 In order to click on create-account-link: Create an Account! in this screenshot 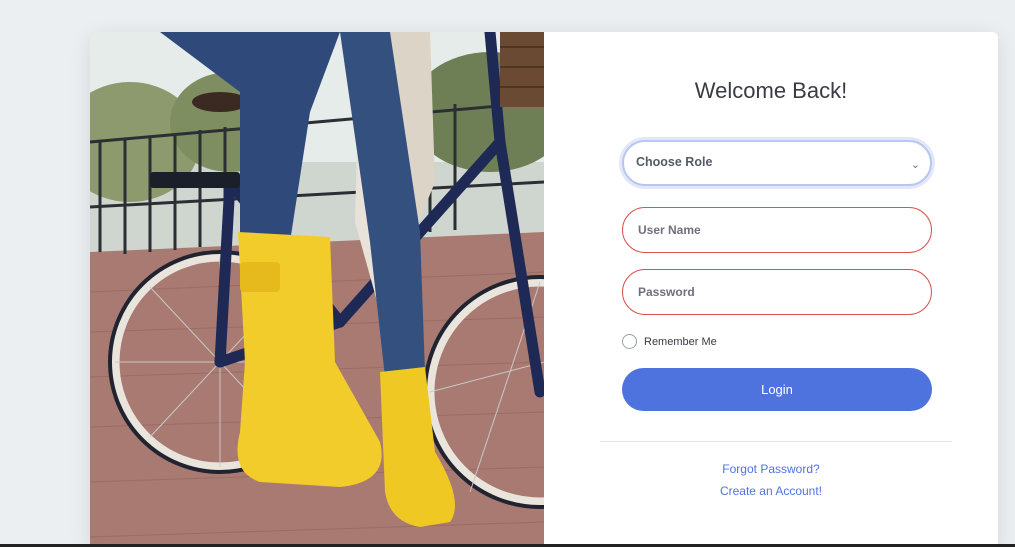, I will do `click(771, 491)`.